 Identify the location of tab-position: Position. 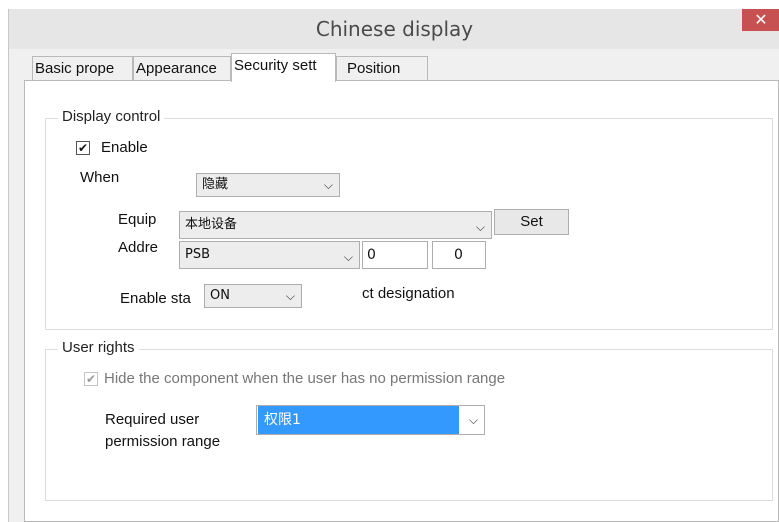
(382, 68).